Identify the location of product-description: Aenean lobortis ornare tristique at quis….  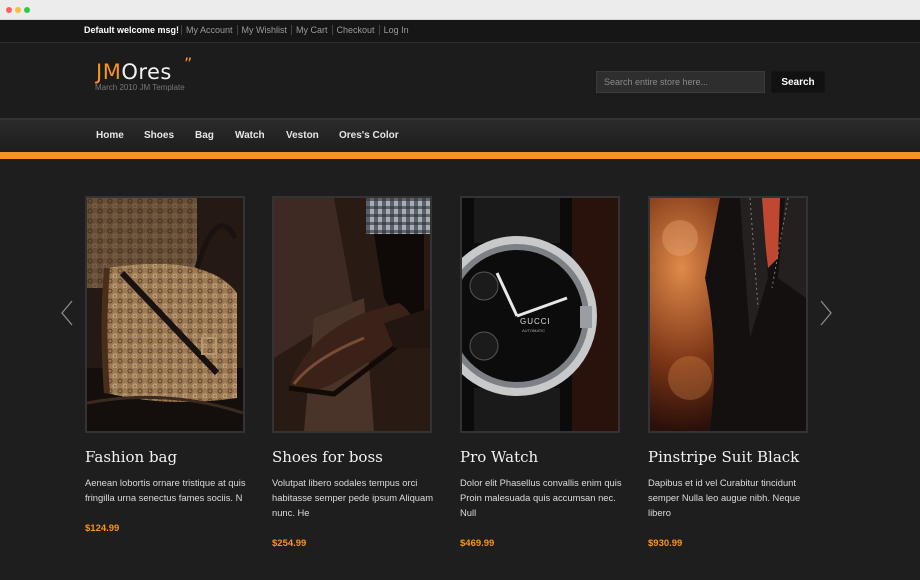
(165, 490).